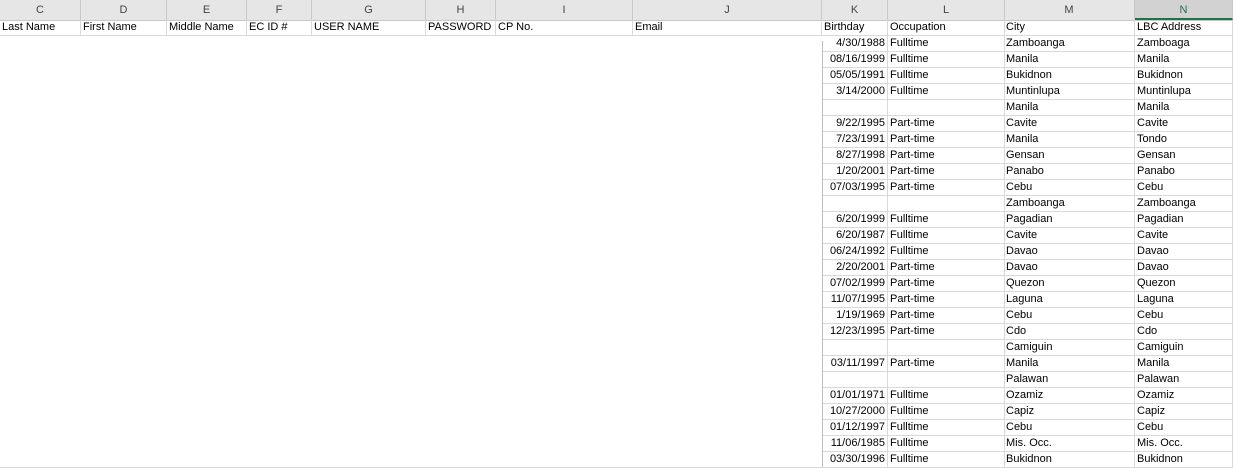 This screenshot has height=473, width=1233. What do you see at coordinates (855, 459) in the screenshot?
I see `cell-birthday: 03/30/1996` at bounding box center [855, 459].